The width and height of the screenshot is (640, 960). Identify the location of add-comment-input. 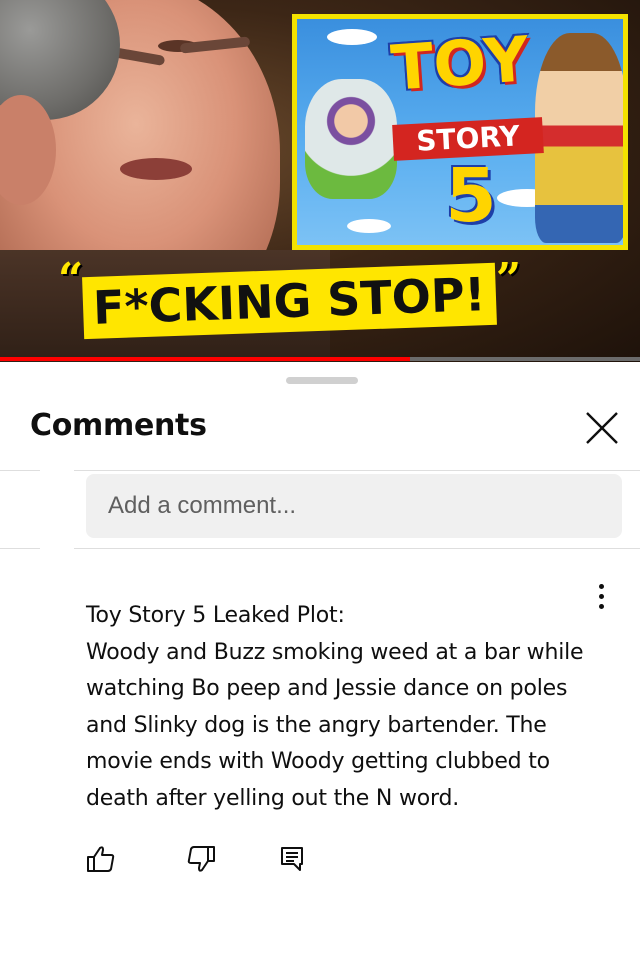
(354, 506).